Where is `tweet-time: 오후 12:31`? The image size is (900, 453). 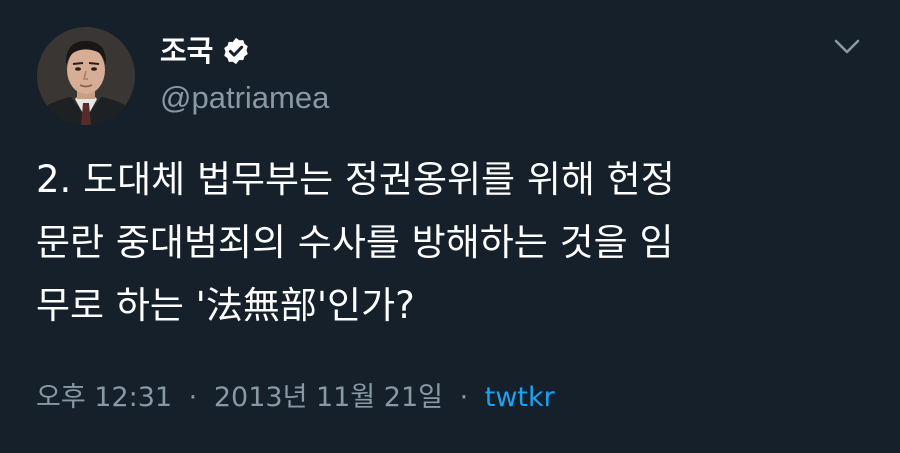
tweet-time: 오후 12:31 is located at coordinates (104, 397).